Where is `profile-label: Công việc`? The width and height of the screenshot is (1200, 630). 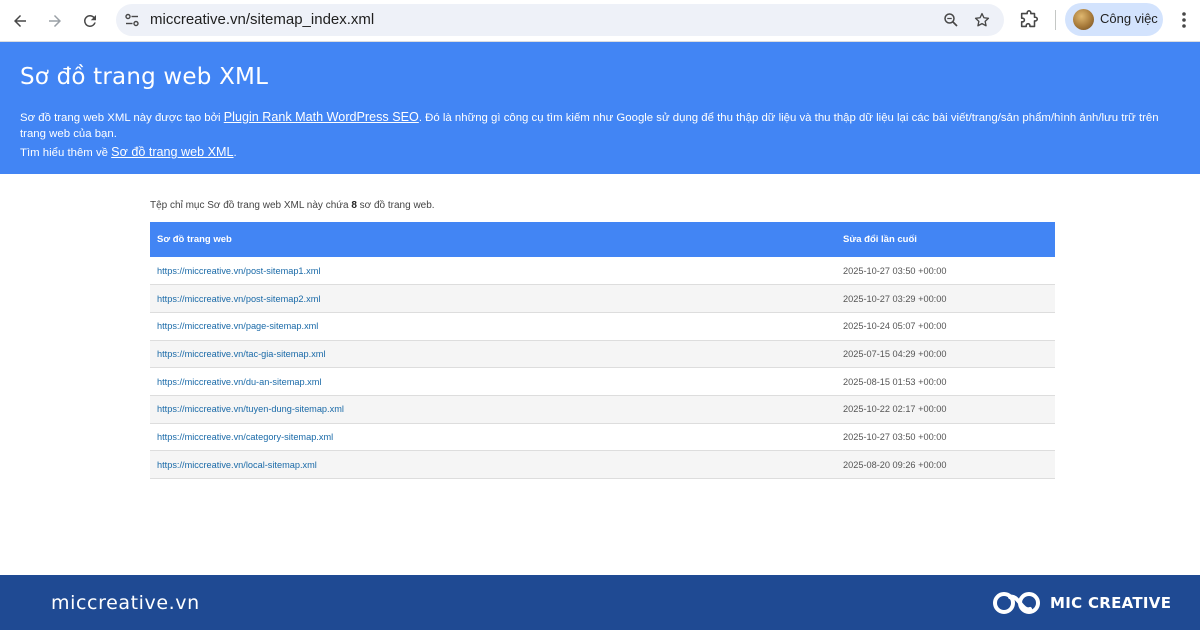 profile-label: Công việc is located at coordinates (1129, 18).